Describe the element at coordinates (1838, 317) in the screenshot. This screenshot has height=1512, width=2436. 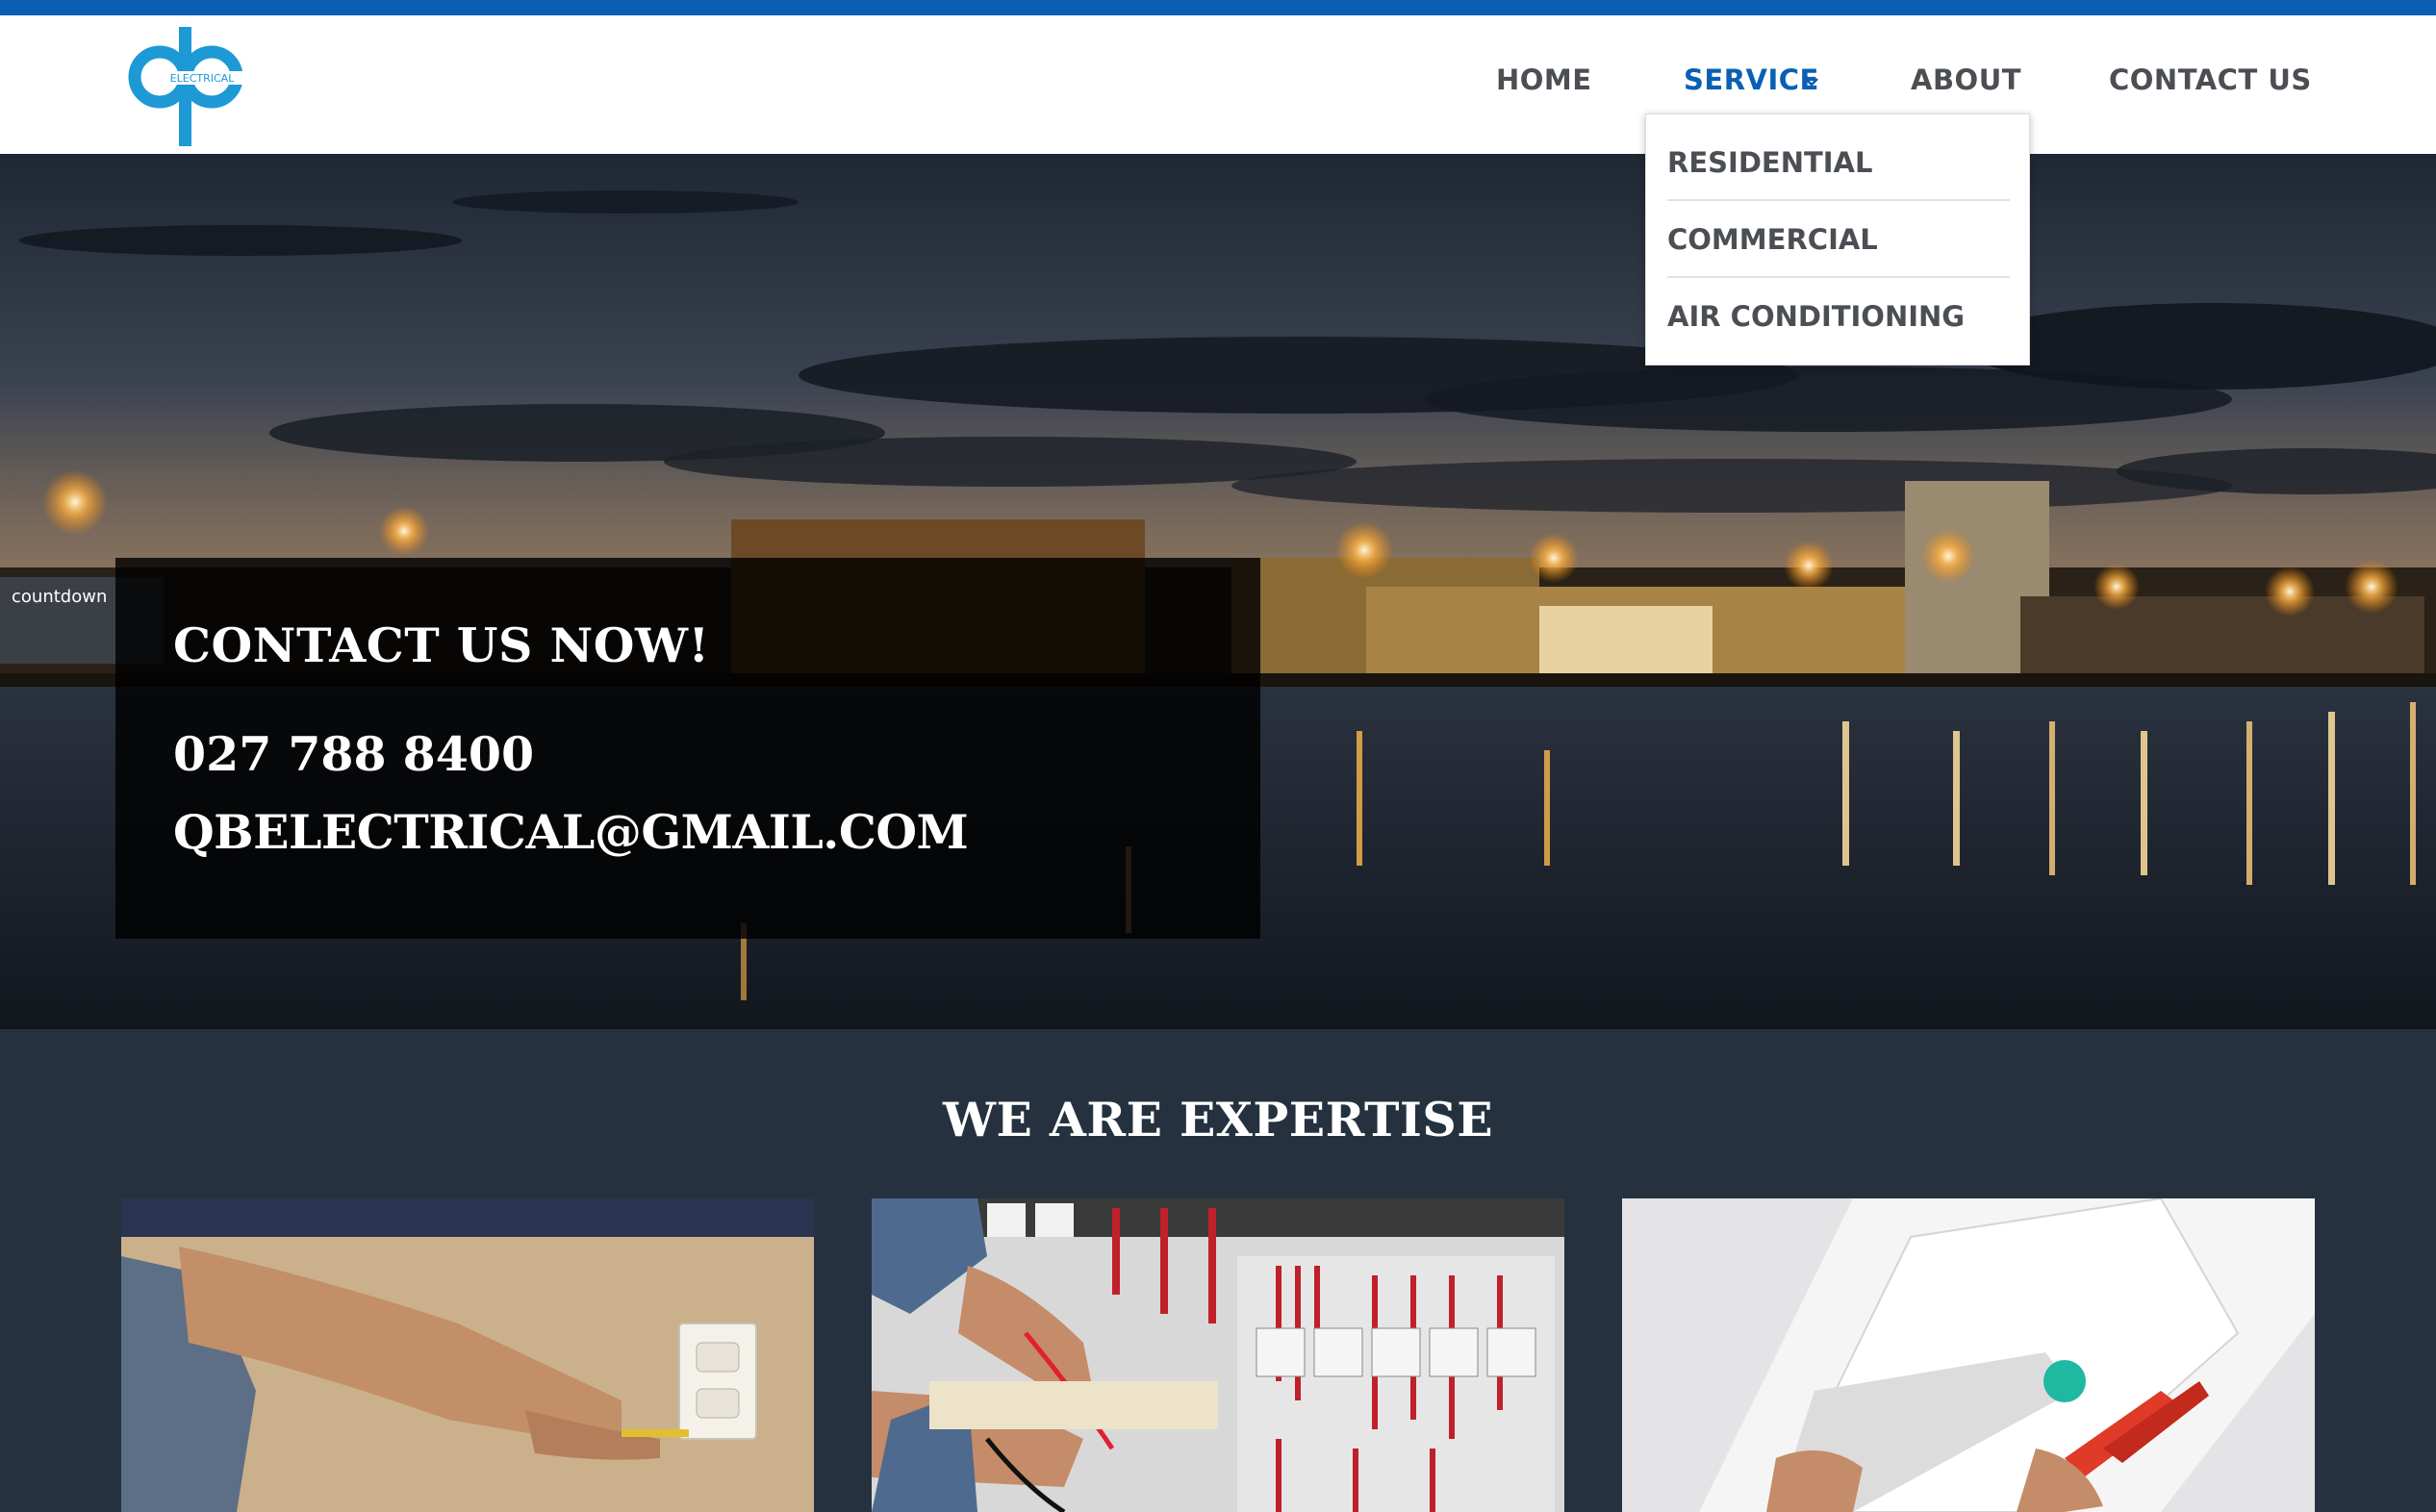
I see `menu-item-air-conditioning: AIR CONDITIONING` at that location.